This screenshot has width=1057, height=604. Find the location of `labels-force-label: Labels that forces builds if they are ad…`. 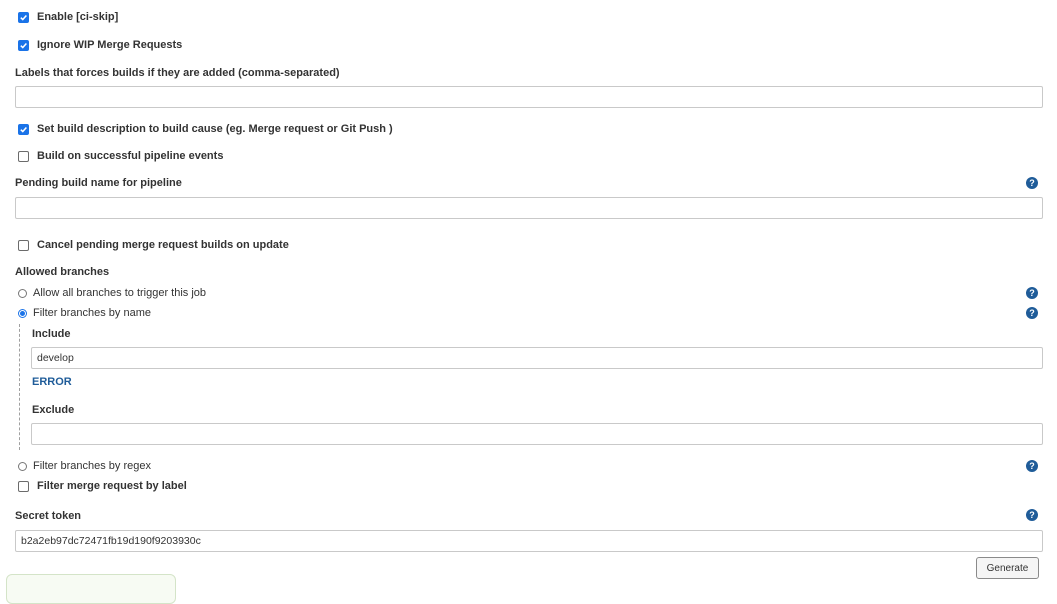

labels-force-label: Labels that forces builds if they are ad… is located at coordinates (177, 73).